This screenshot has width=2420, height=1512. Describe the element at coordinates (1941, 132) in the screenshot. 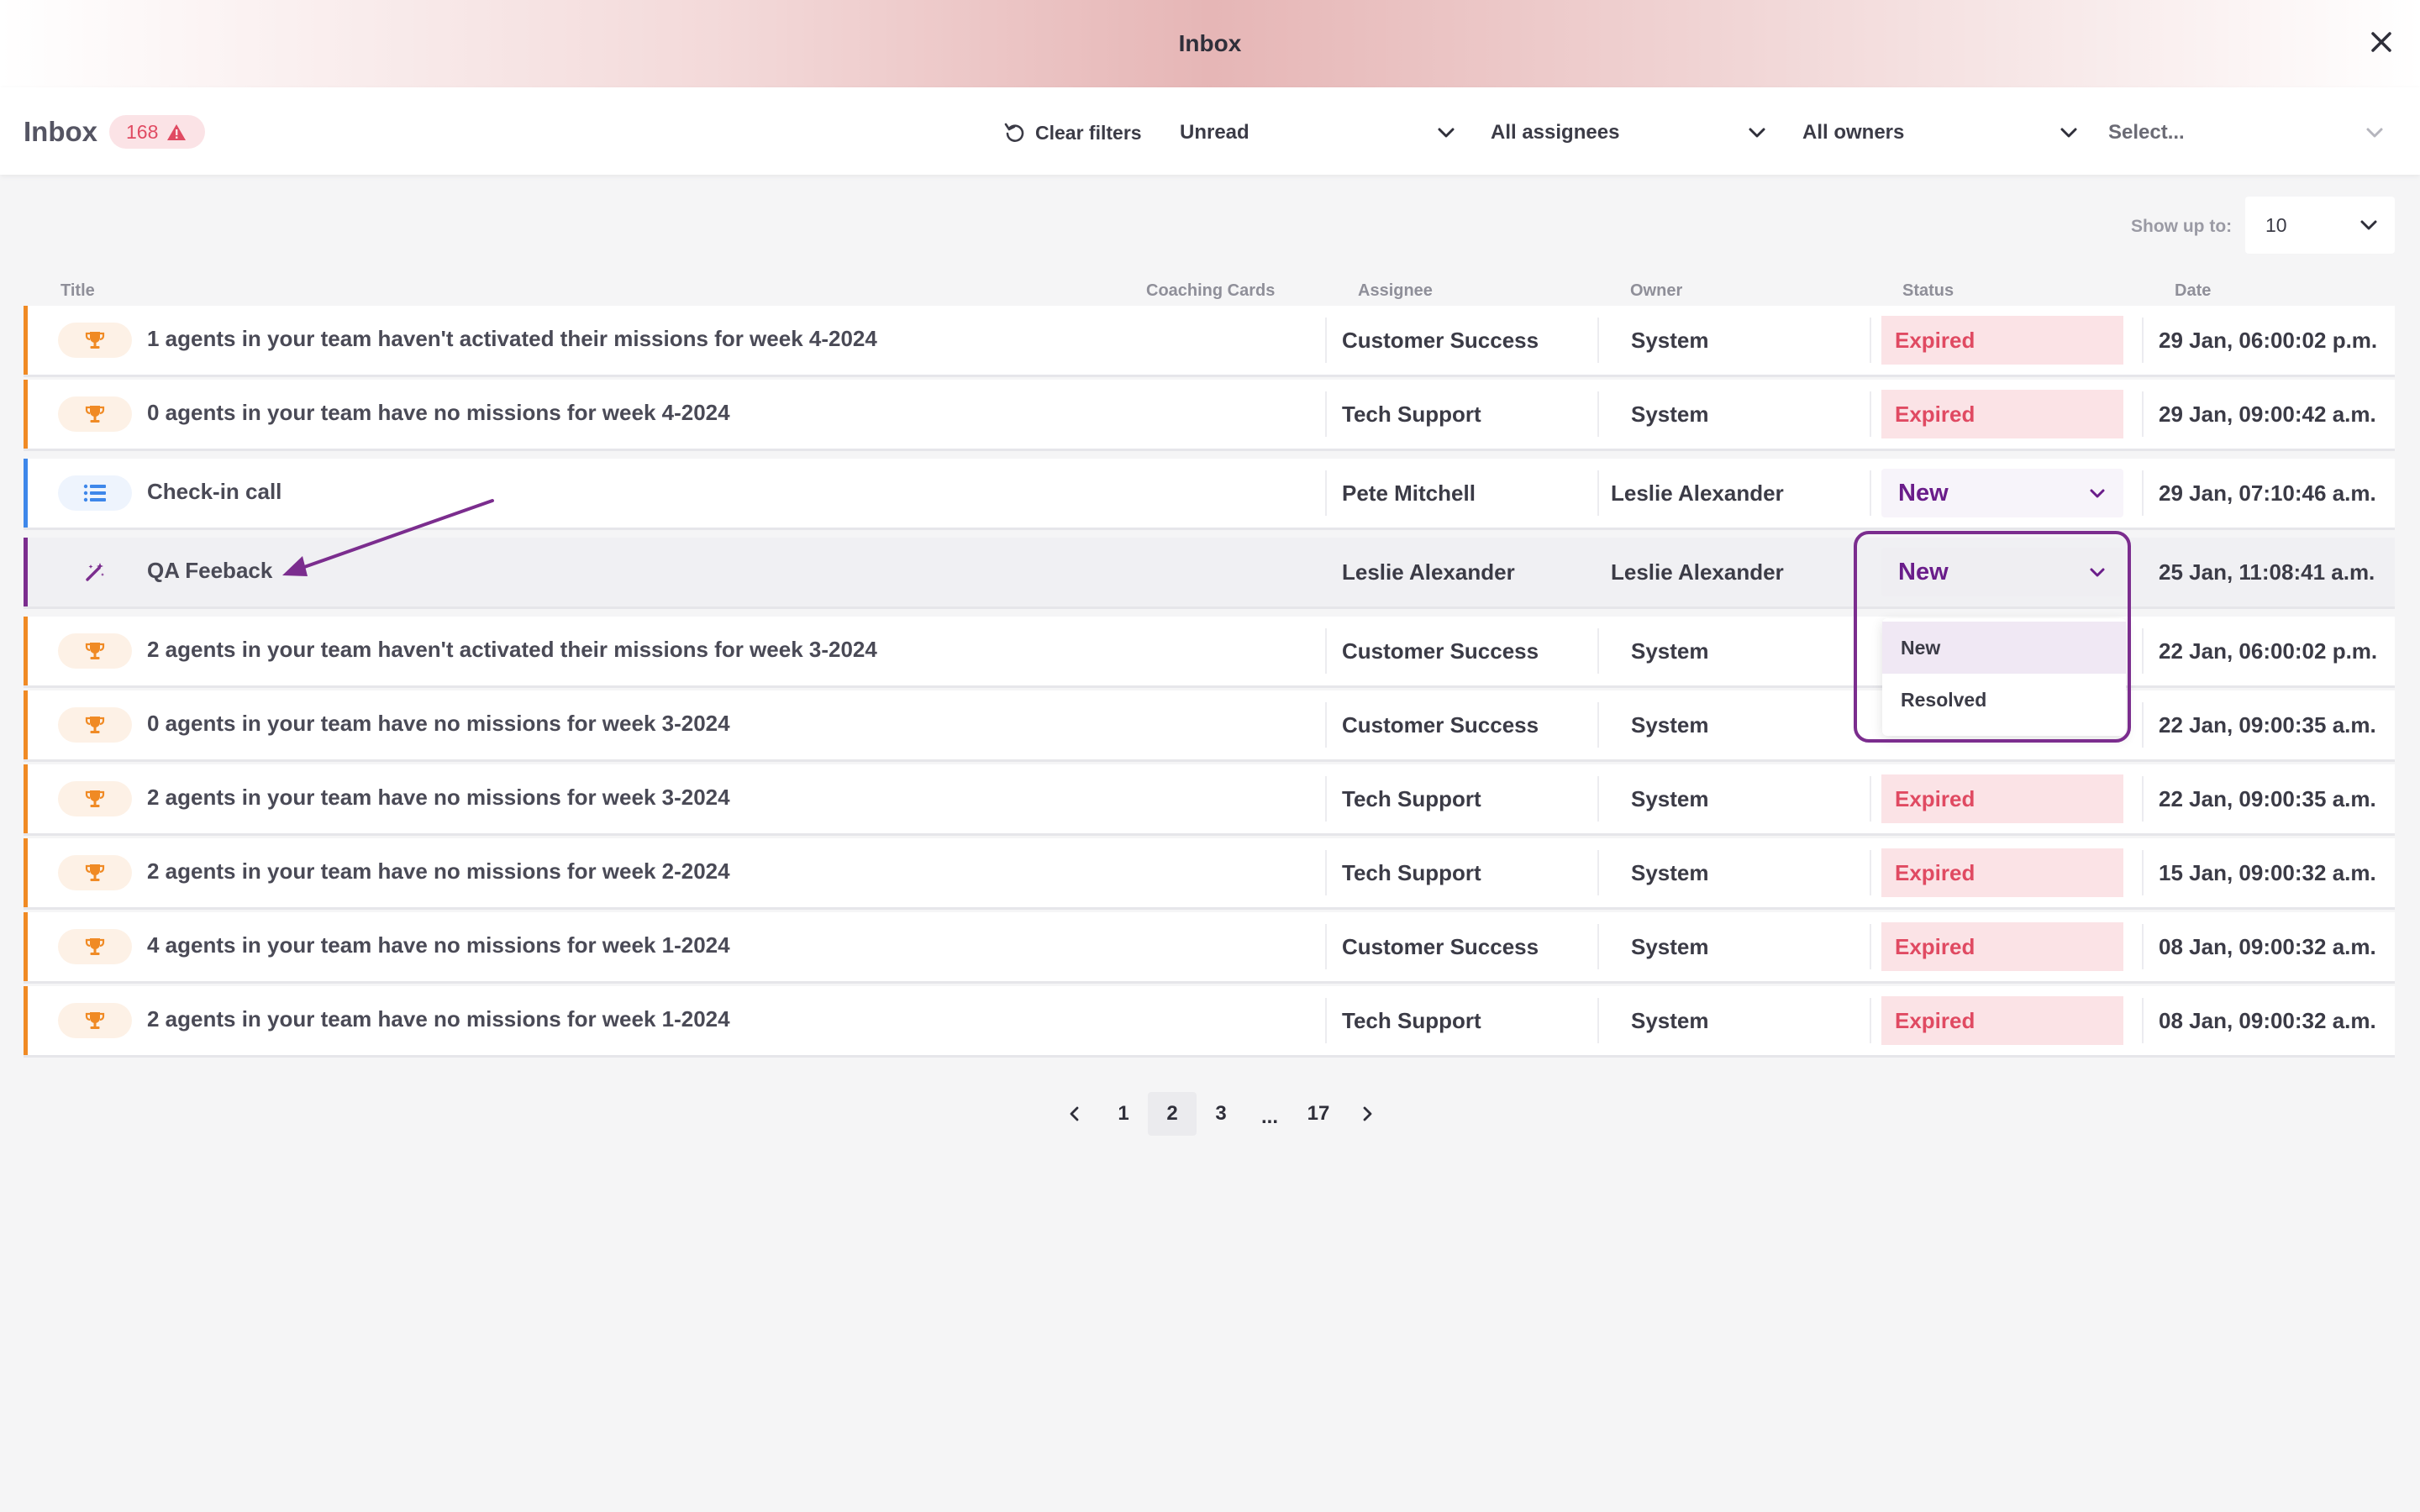

I see `owner-filter: All owners` at that location.